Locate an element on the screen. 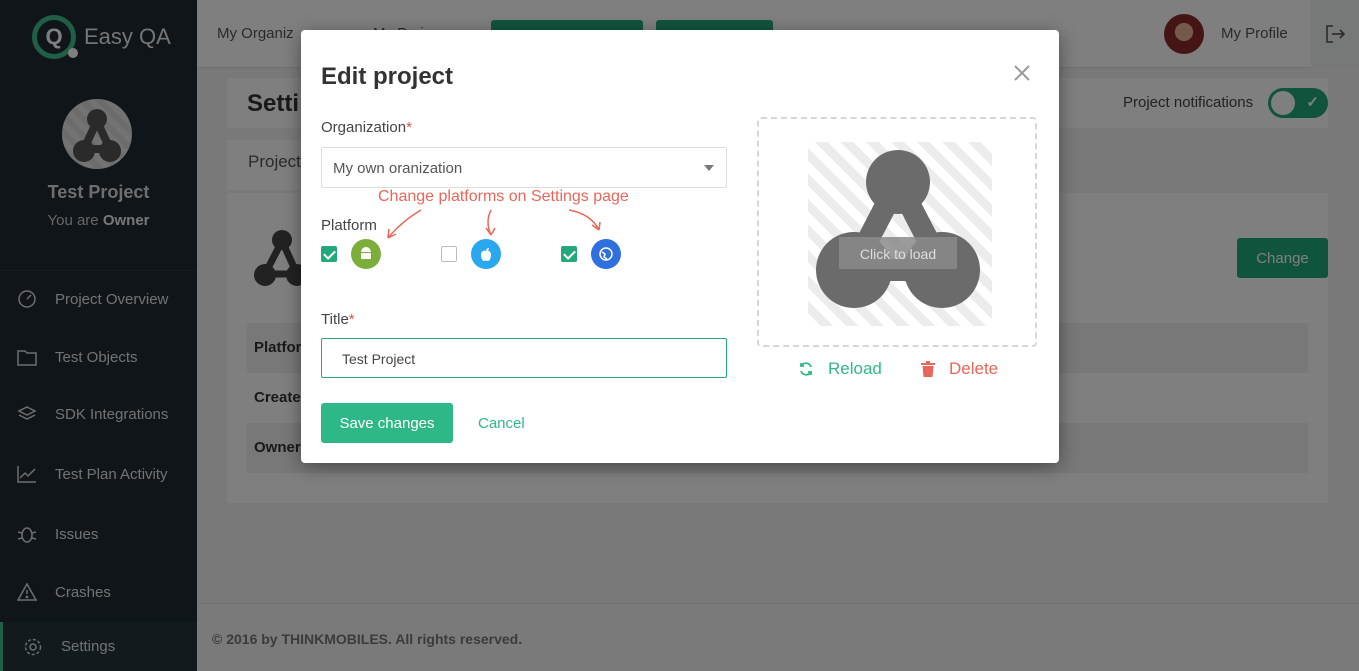  title-label: Title* is located at coordinates (338, 319).